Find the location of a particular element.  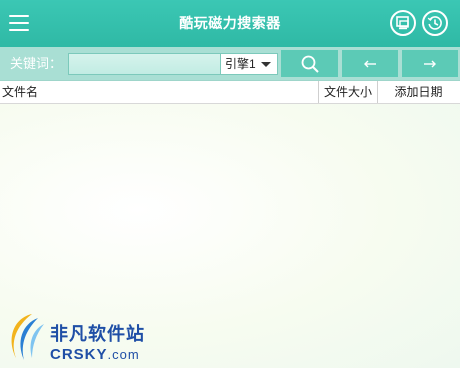

search-icon is located at coordinates (310, 64).